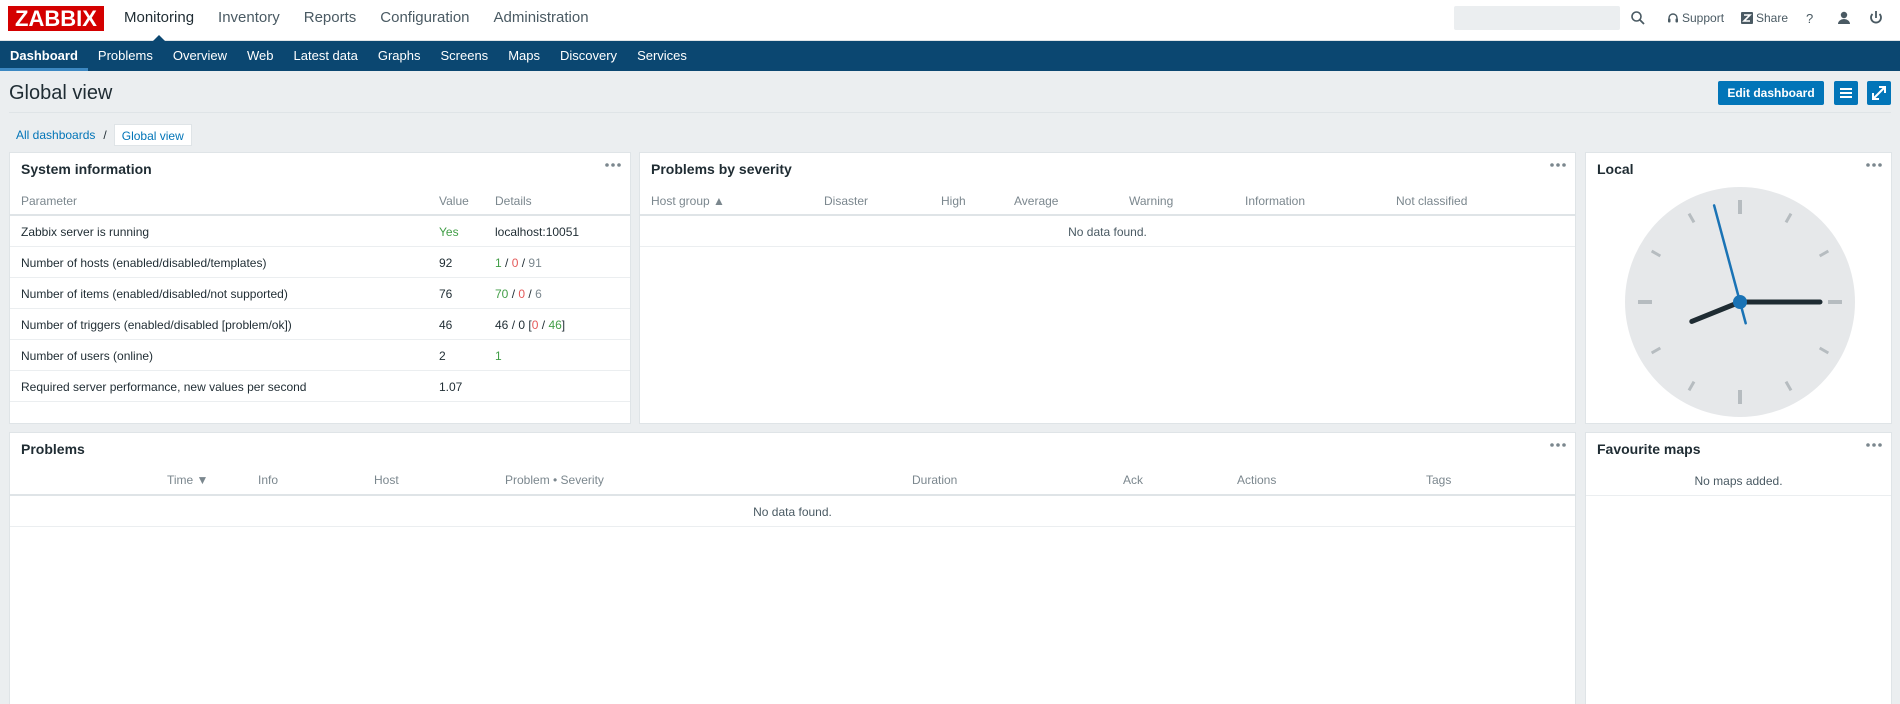  I want to click on menu-administration: Administration, so click(541, 20).